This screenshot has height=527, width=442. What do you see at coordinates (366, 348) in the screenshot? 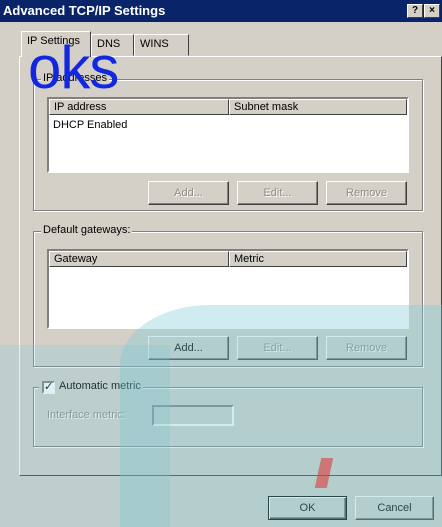
I see `gateway-remove-button: Remove` at bounding box center [366, 348].